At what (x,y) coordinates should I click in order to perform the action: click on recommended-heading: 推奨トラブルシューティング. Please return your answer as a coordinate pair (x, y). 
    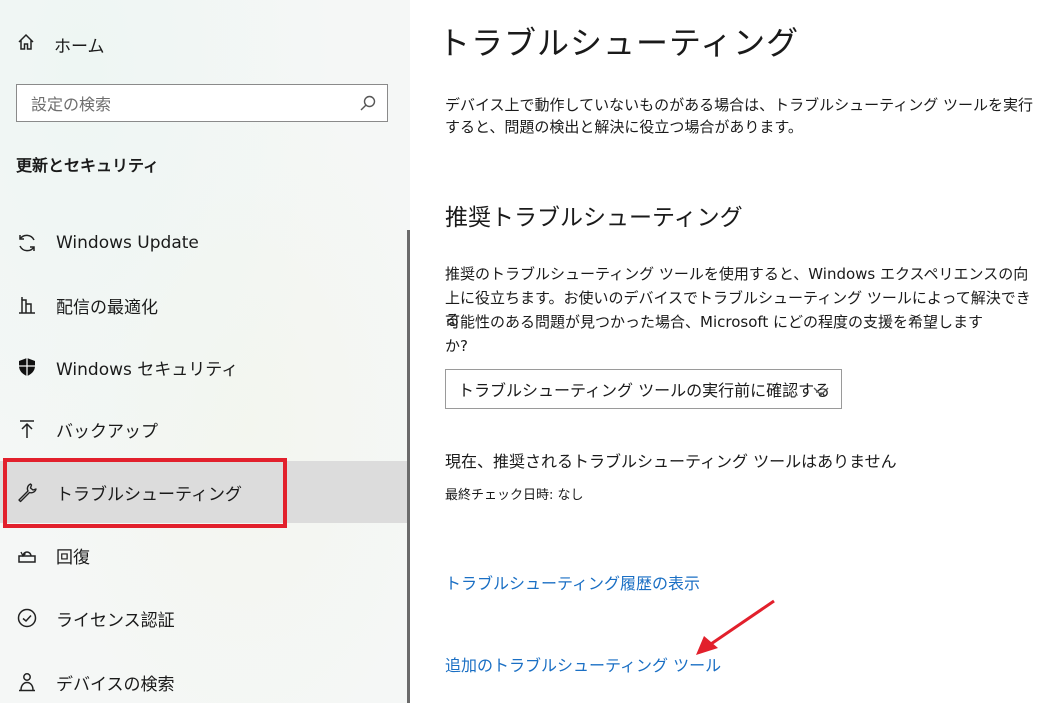
    Looking at the image, I should click on (594, 218).